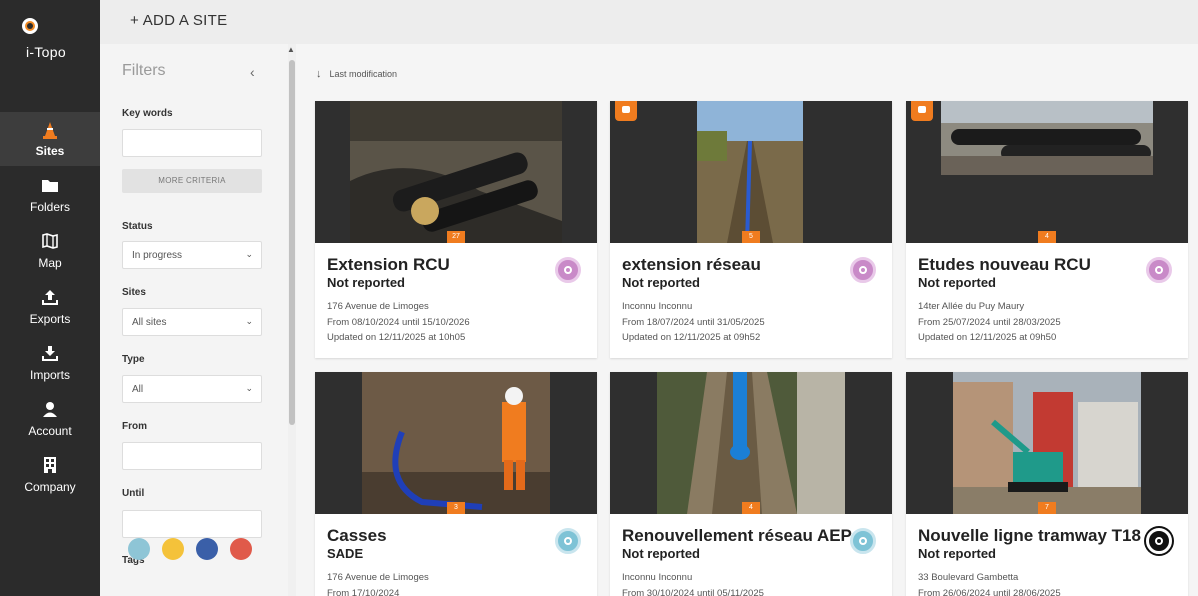  What do you see at coordinates (192, 181) in the screenshot?
I see `more-criteria-button: MORE CRITERIA` at bounding box center [192, 181].